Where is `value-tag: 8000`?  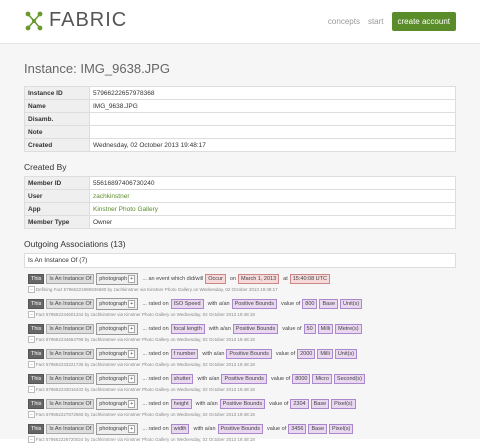
value-tag: 8000 is located at coordinates (301, 379).